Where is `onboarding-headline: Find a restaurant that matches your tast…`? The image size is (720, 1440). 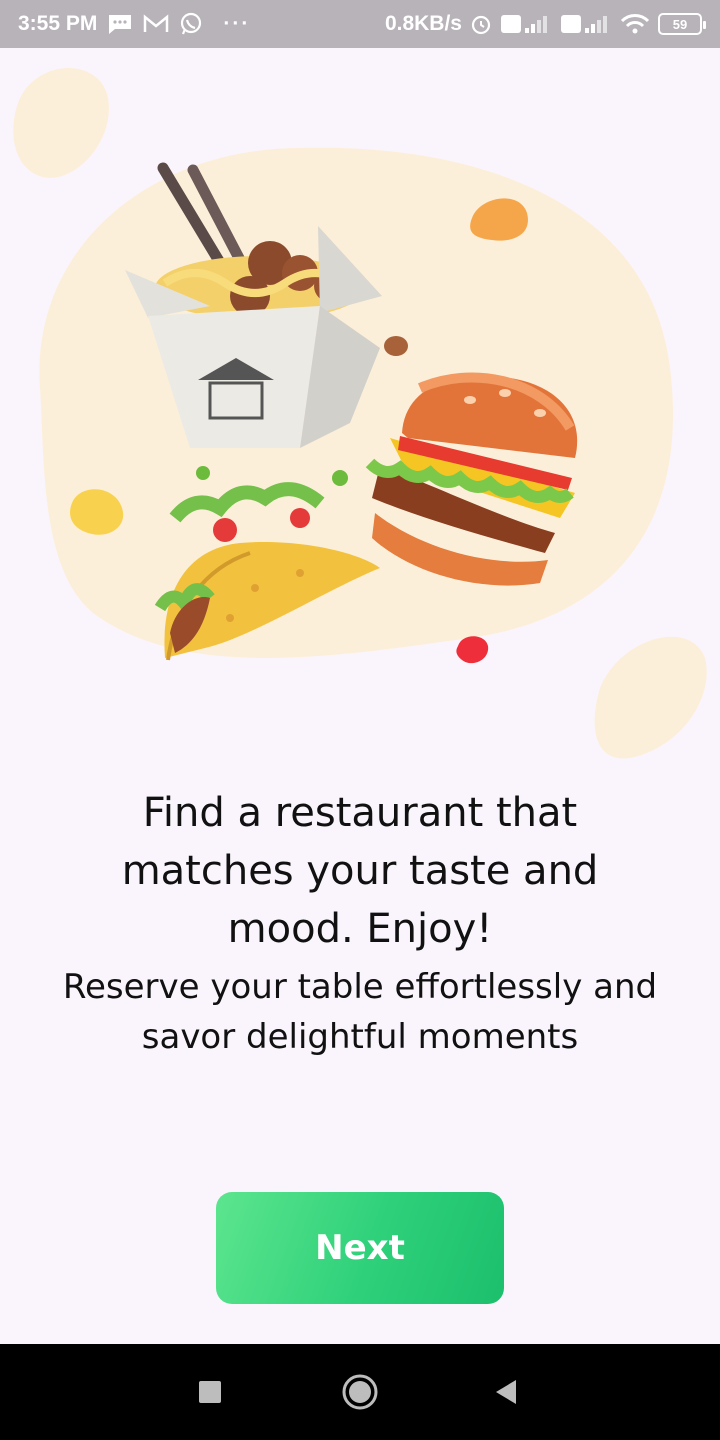
onboarding-headline: Find a restaurant that matches your tast… is located at coordinates (360, 871).